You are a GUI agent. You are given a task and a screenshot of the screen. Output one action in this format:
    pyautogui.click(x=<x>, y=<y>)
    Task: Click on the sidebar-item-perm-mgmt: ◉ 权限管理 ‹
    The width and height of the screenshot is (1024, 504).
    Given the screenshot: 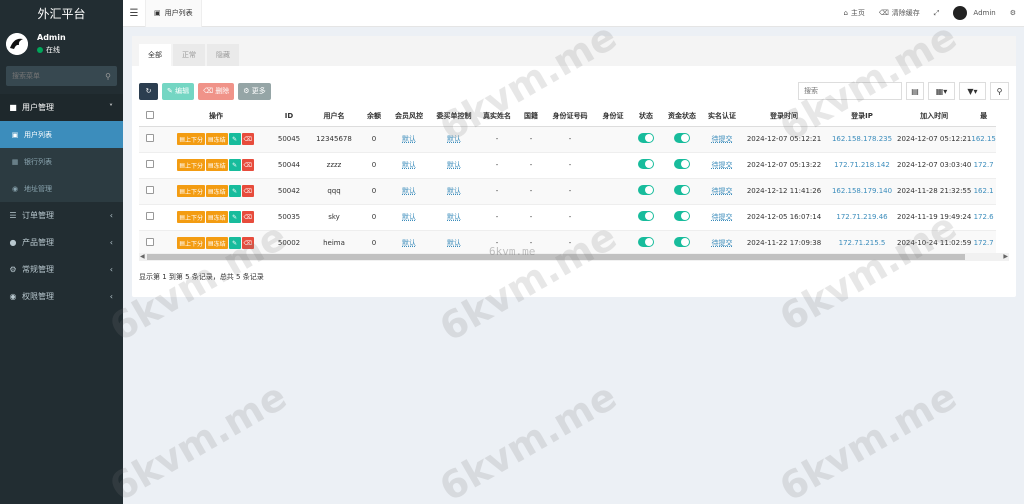 What is the action you would take?
    pyautogui.click(x=61, y=296)
    